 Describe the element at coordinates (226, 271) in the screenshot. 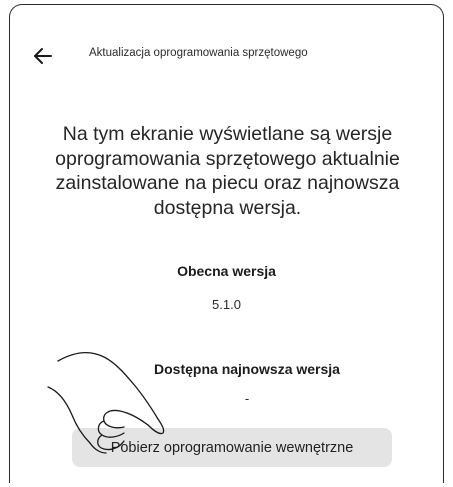

I see `current-version-label: Obecna wersja` at that location.